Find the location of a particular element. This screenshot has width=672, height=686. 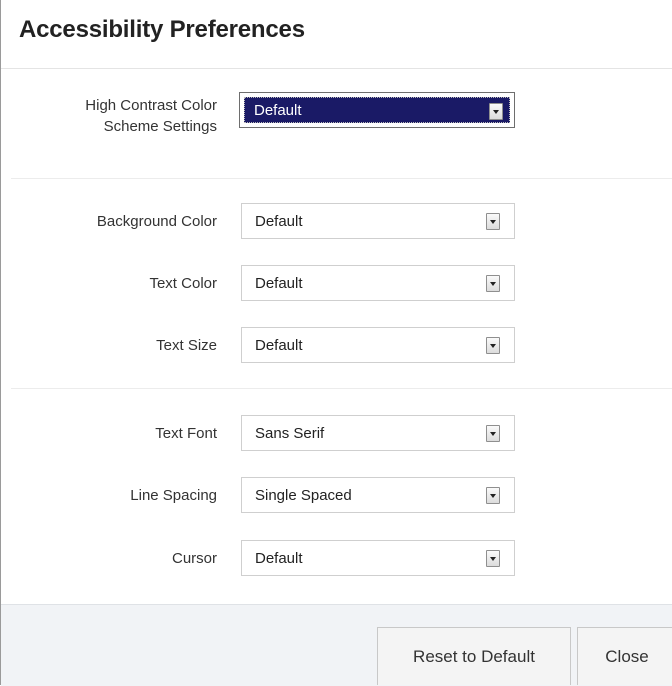

high-contrast-select-highlight: Default is located at coordinates (377, 110).